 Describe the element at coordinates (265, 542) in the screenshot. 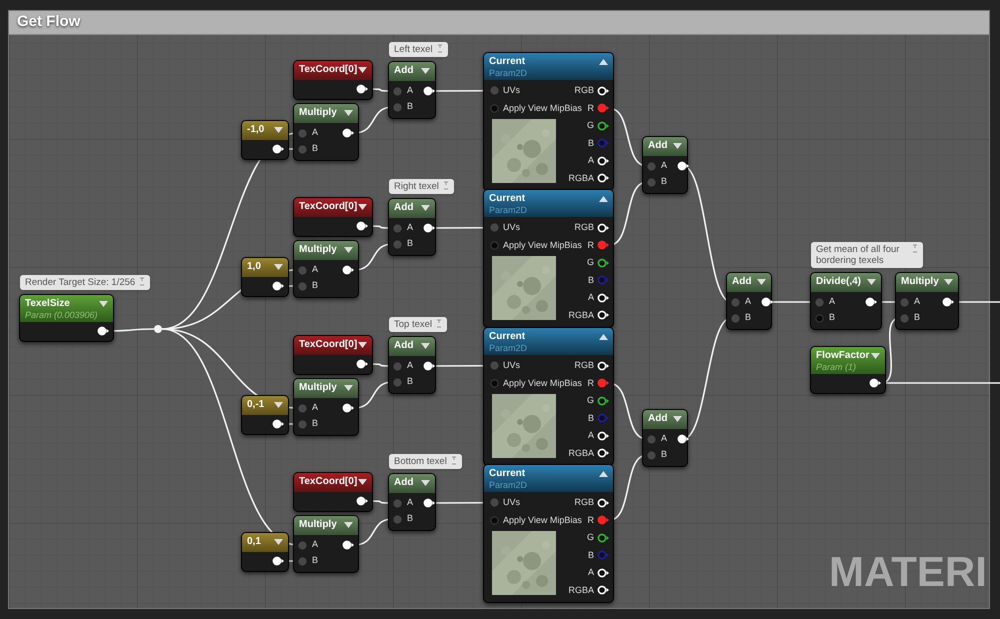

I see `node-header: 0,1` at that location.